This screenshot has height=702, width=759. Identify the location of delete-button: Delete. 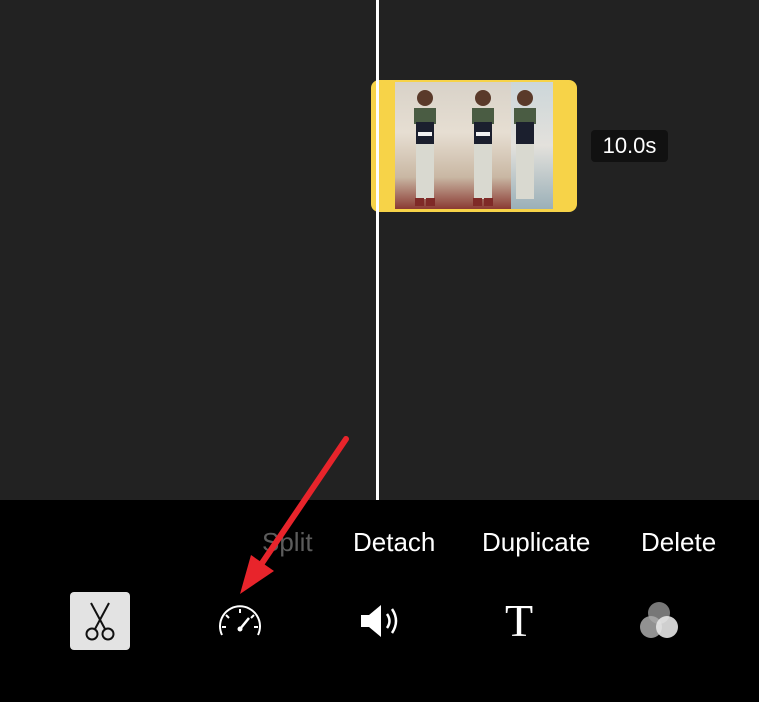
(678, 542).